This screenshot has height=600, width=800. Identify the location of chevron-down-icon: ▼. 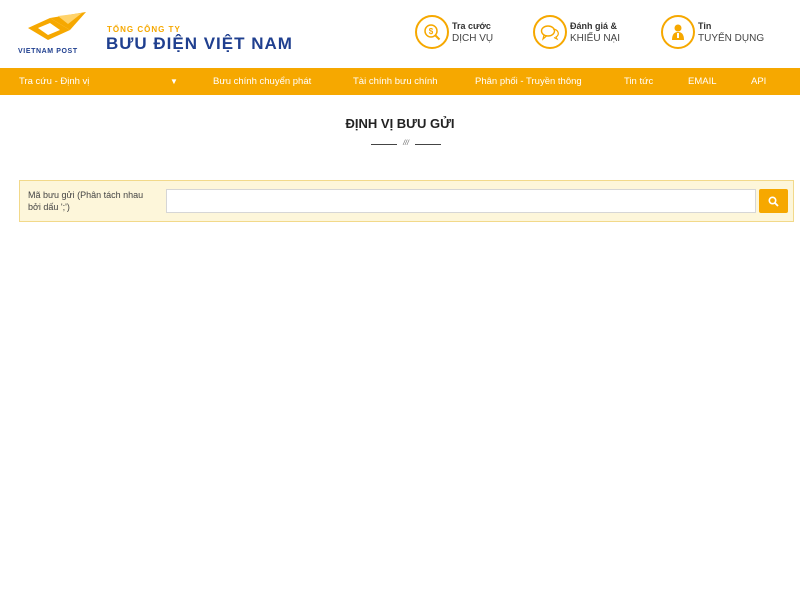
(174, 81).